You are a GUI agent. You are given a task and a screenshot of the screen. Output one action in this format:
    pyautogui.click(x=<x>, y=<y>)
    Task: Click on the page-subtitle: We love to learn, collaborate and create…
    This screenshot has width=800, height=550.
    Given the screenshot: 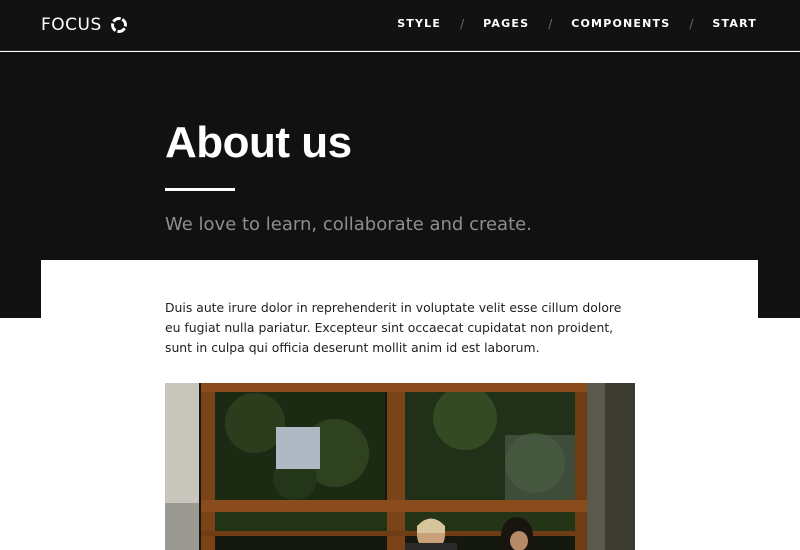 What is the action you would take?
    pyautogui.click(x=348, y=224)
    